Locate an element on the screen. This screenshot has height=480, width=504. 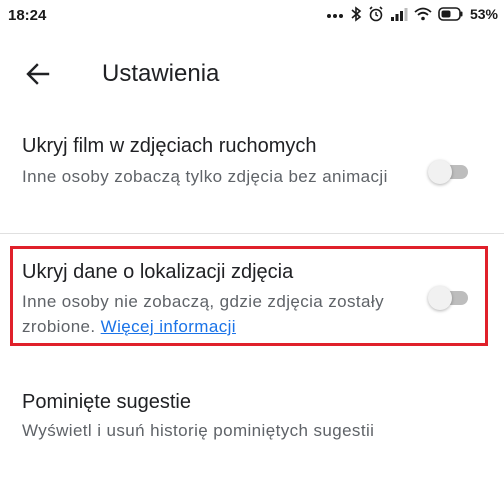
toggle-thumb is located at coordinates (440, 172).